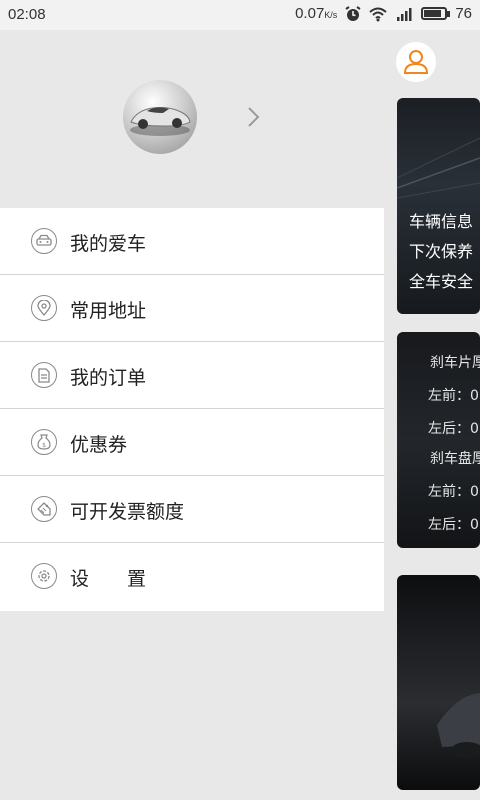 The height and width of the screenshot is (800, 480). Describe the element at coordinates (438, 440) in the screenshot. I see `brake-info-card: 刹车片厚 左前：0 左后：0 刹车盘厚 左前：0 左后：0` at that location.